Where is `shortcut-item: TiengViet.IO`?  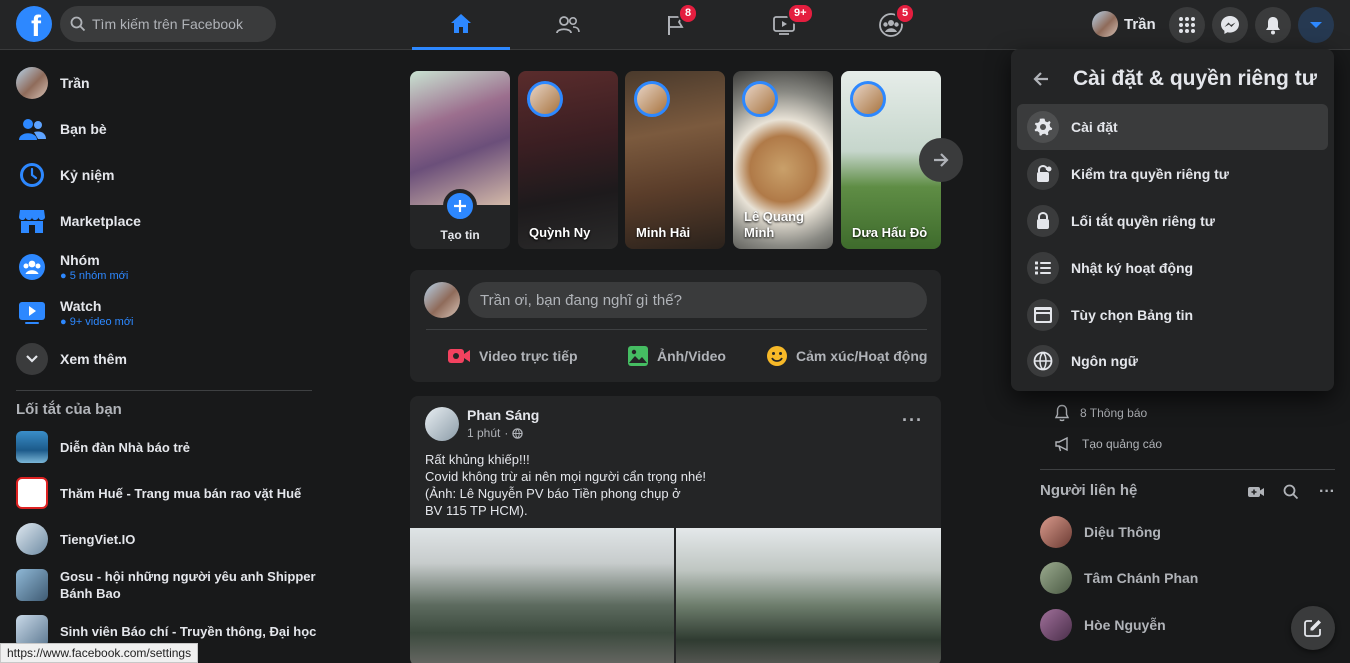
shortcut-item: TiengViet.IO is located at coordinates (163, 539).